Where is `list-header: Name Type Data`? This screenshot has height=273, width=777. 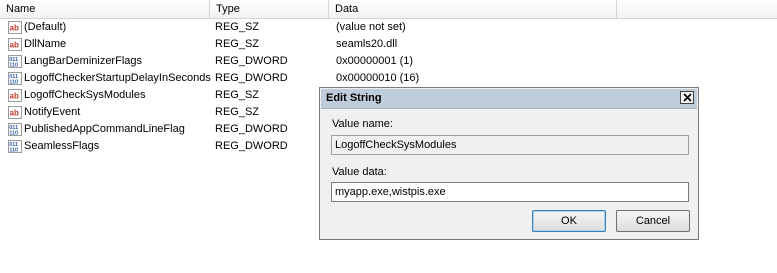
list-header: Name Type Data is located at coordinates (388, 9).